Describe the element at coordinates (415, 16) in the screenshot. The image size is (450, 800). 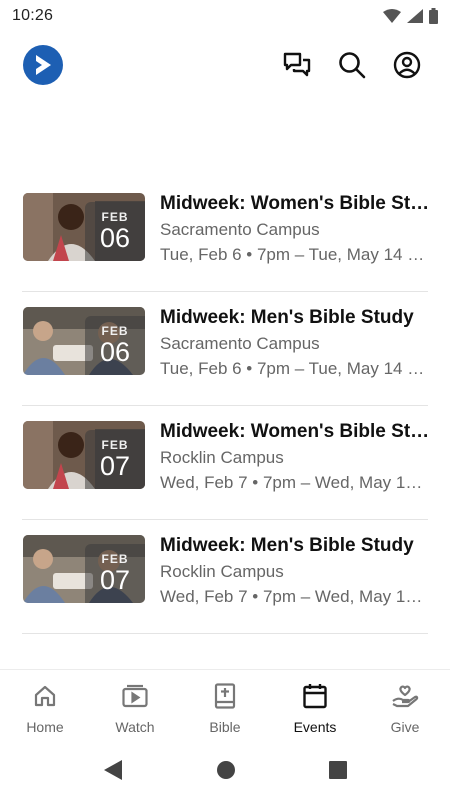
I see `cell-signal-icon` at that location.